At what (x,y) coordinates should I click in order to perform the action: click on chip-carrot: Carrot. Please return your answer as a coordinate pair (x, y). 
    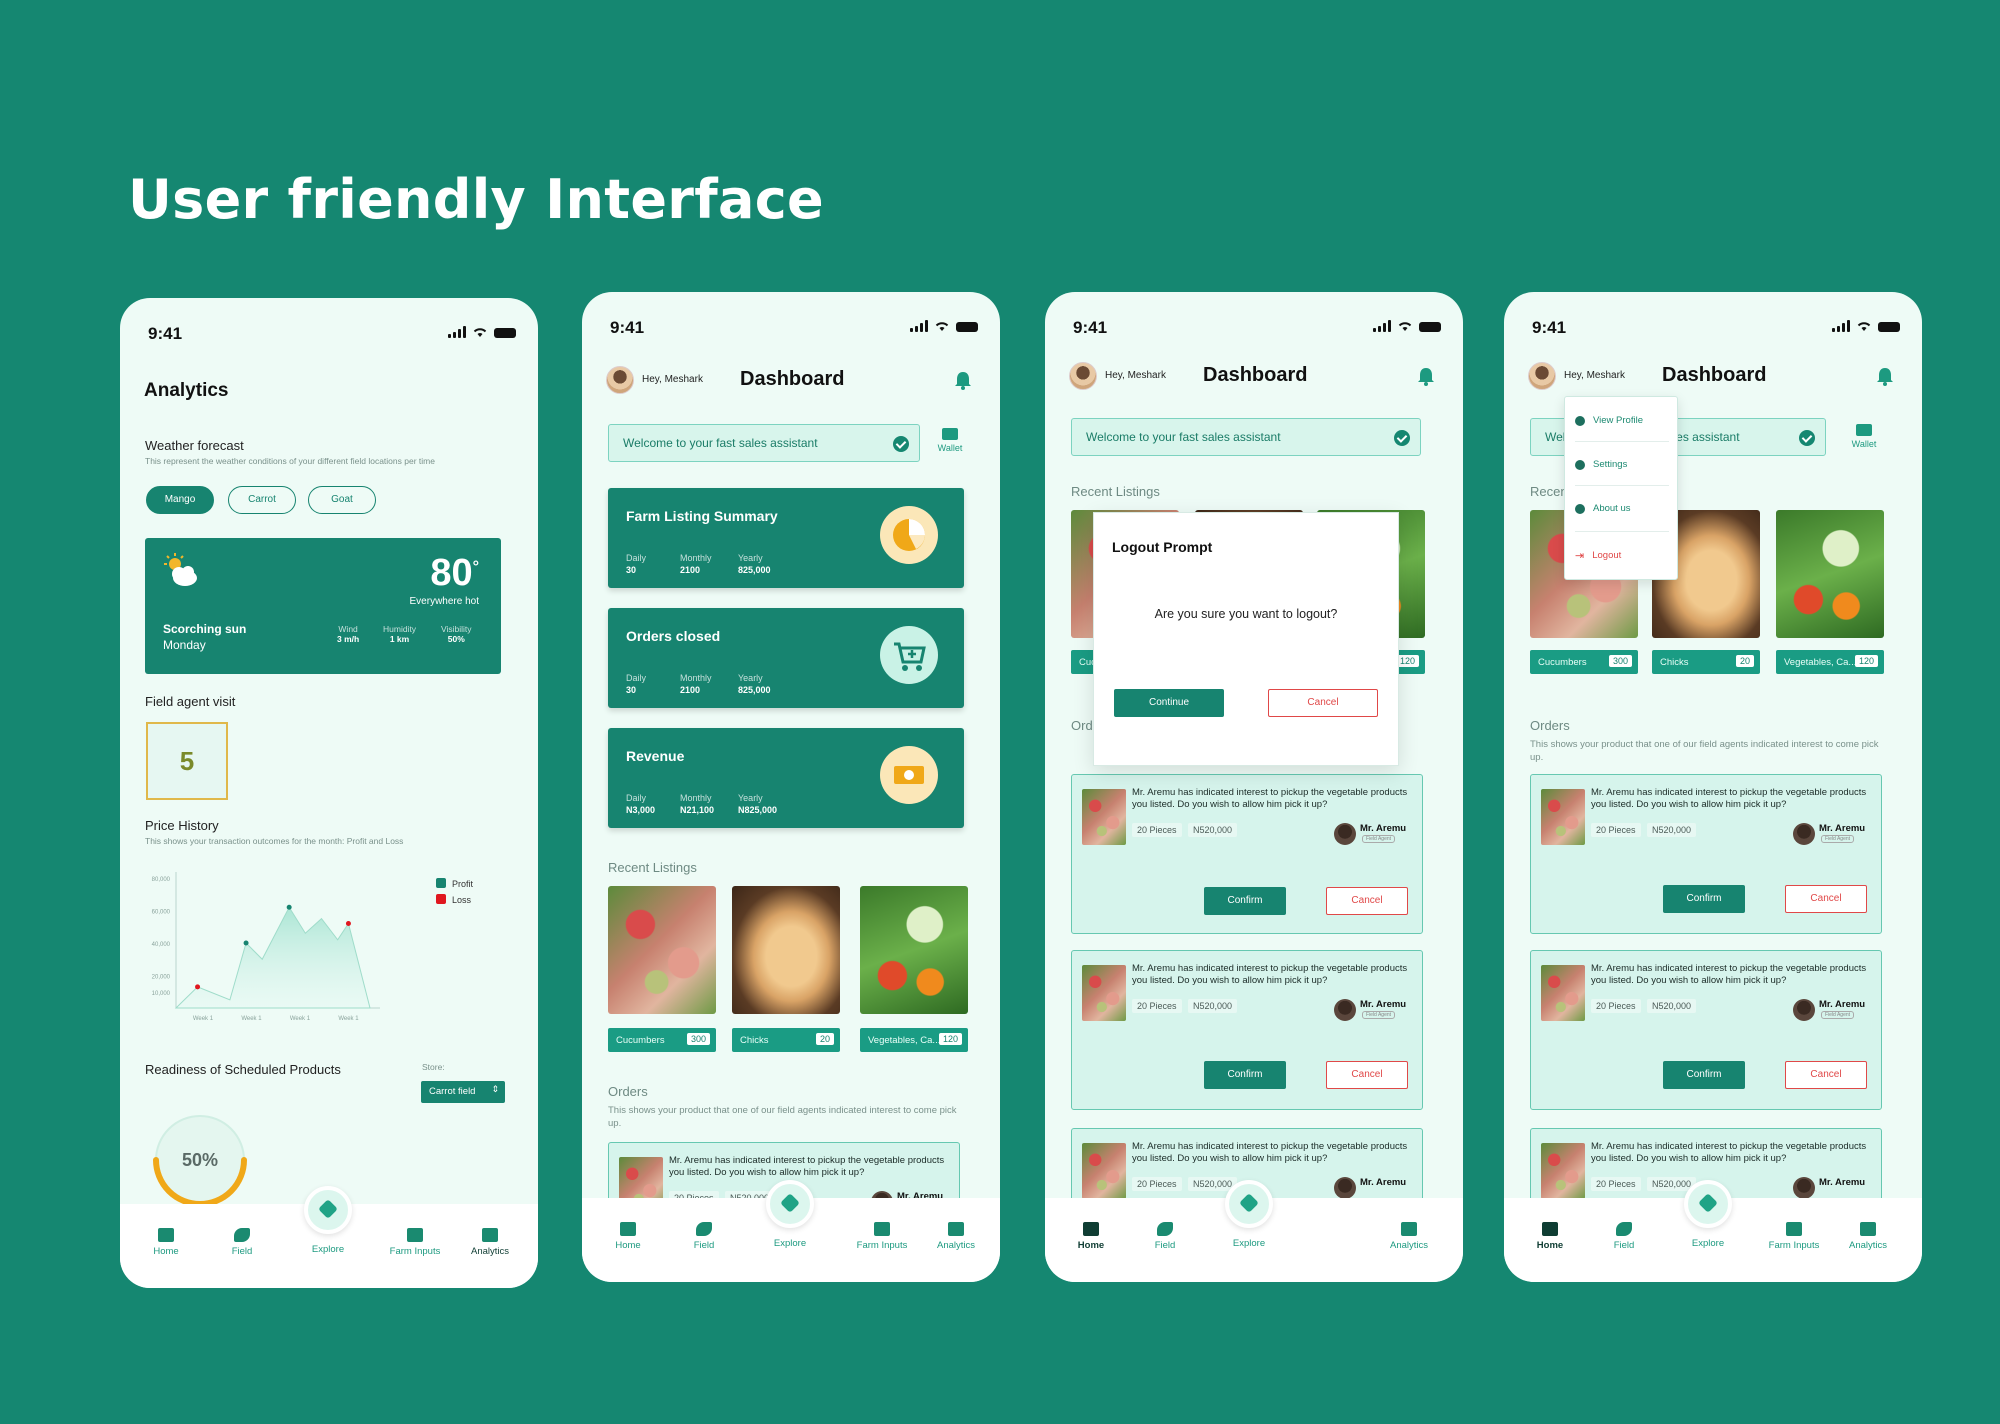
    Looking at the image, I should click on (262, 500).